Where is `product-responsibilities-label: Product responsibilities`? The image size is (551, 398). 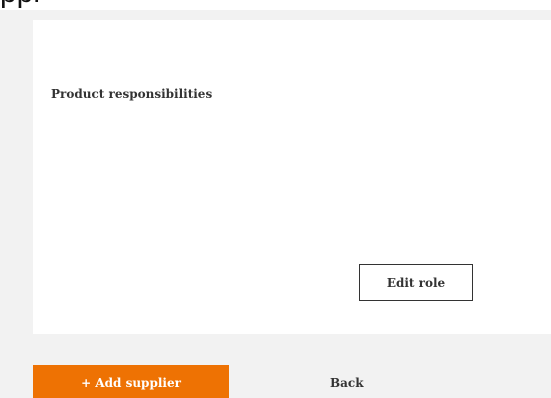
product-responsibilities-label: Product responsibilities is located at coordinates (132, 94).